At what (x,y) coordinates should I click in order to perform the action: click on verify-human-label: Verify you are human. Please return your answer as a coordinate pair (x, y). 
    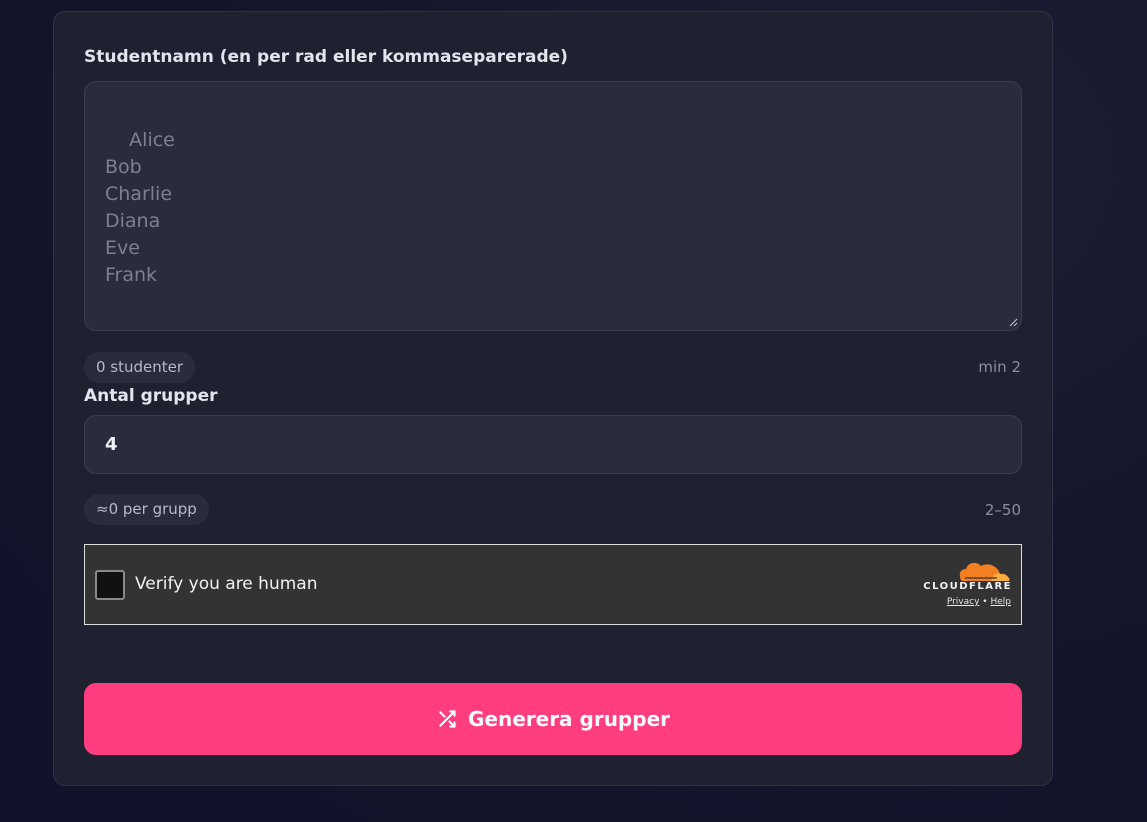
    Looking at the image, I should click on (226, 584).